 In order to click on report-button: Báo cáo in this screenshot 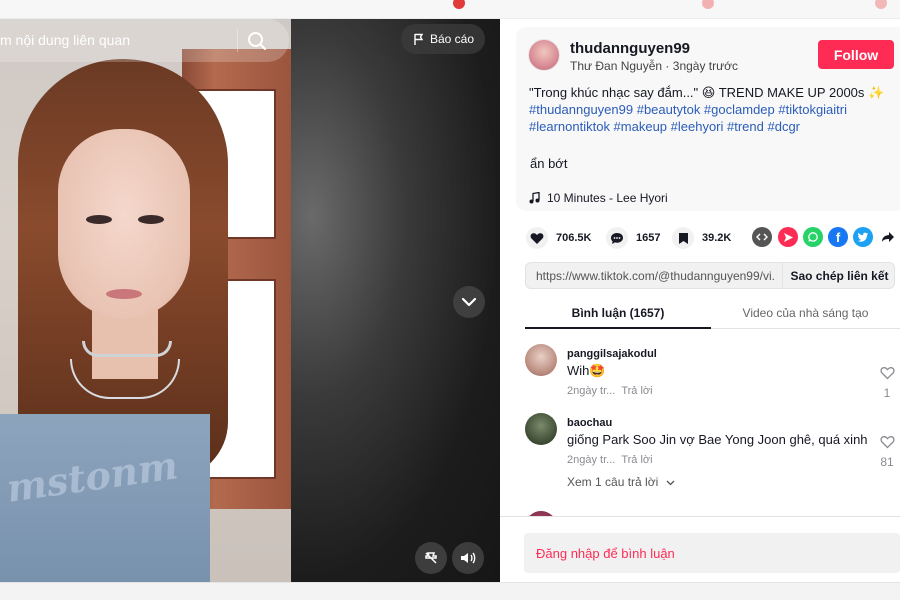, I will do `click(443, 39)`.